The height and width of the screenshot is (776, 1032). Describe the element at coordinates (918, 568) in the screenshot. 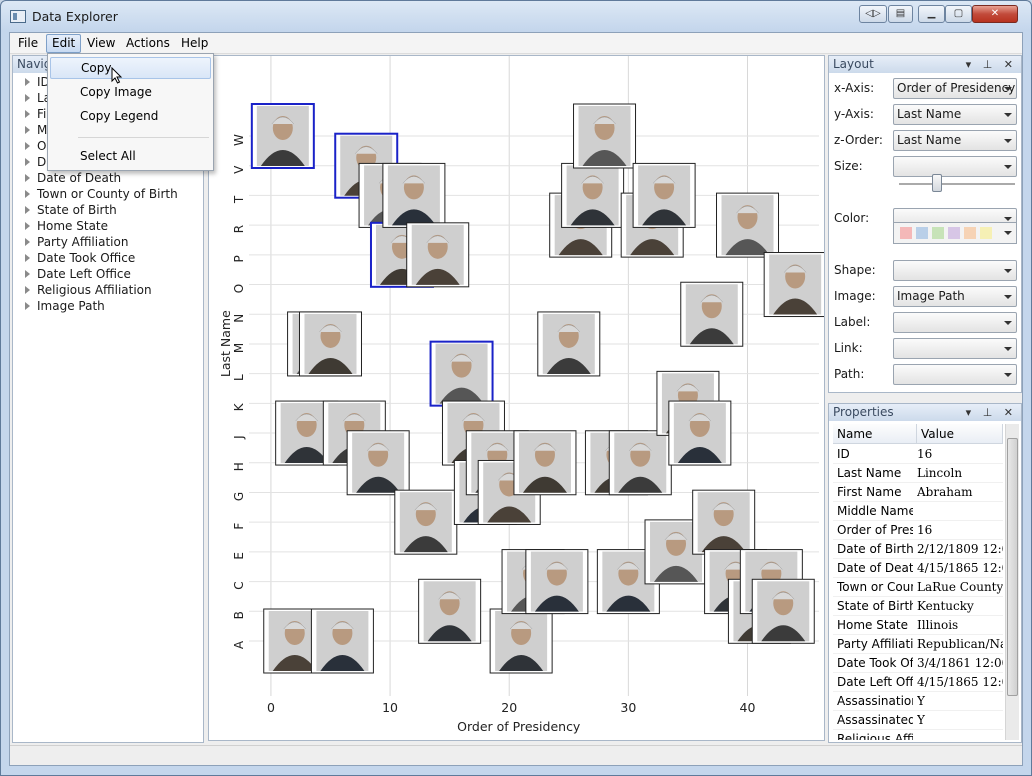

I see `property-row: Date of Death 4/15/1865 12:0` at that location.